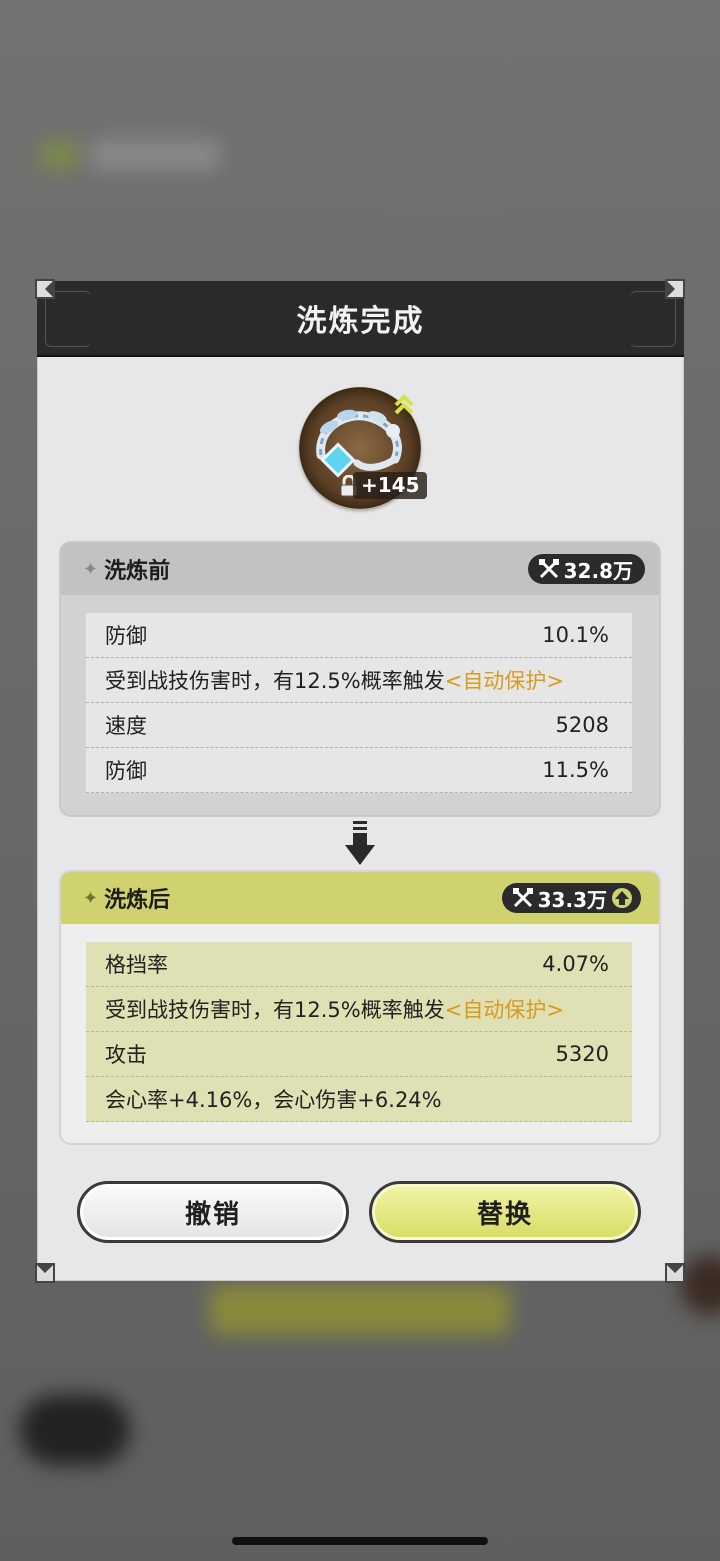  I want to click on attribute-row: 会心率+4.16%，会心伤害+6.24%, so click(359, 1099).